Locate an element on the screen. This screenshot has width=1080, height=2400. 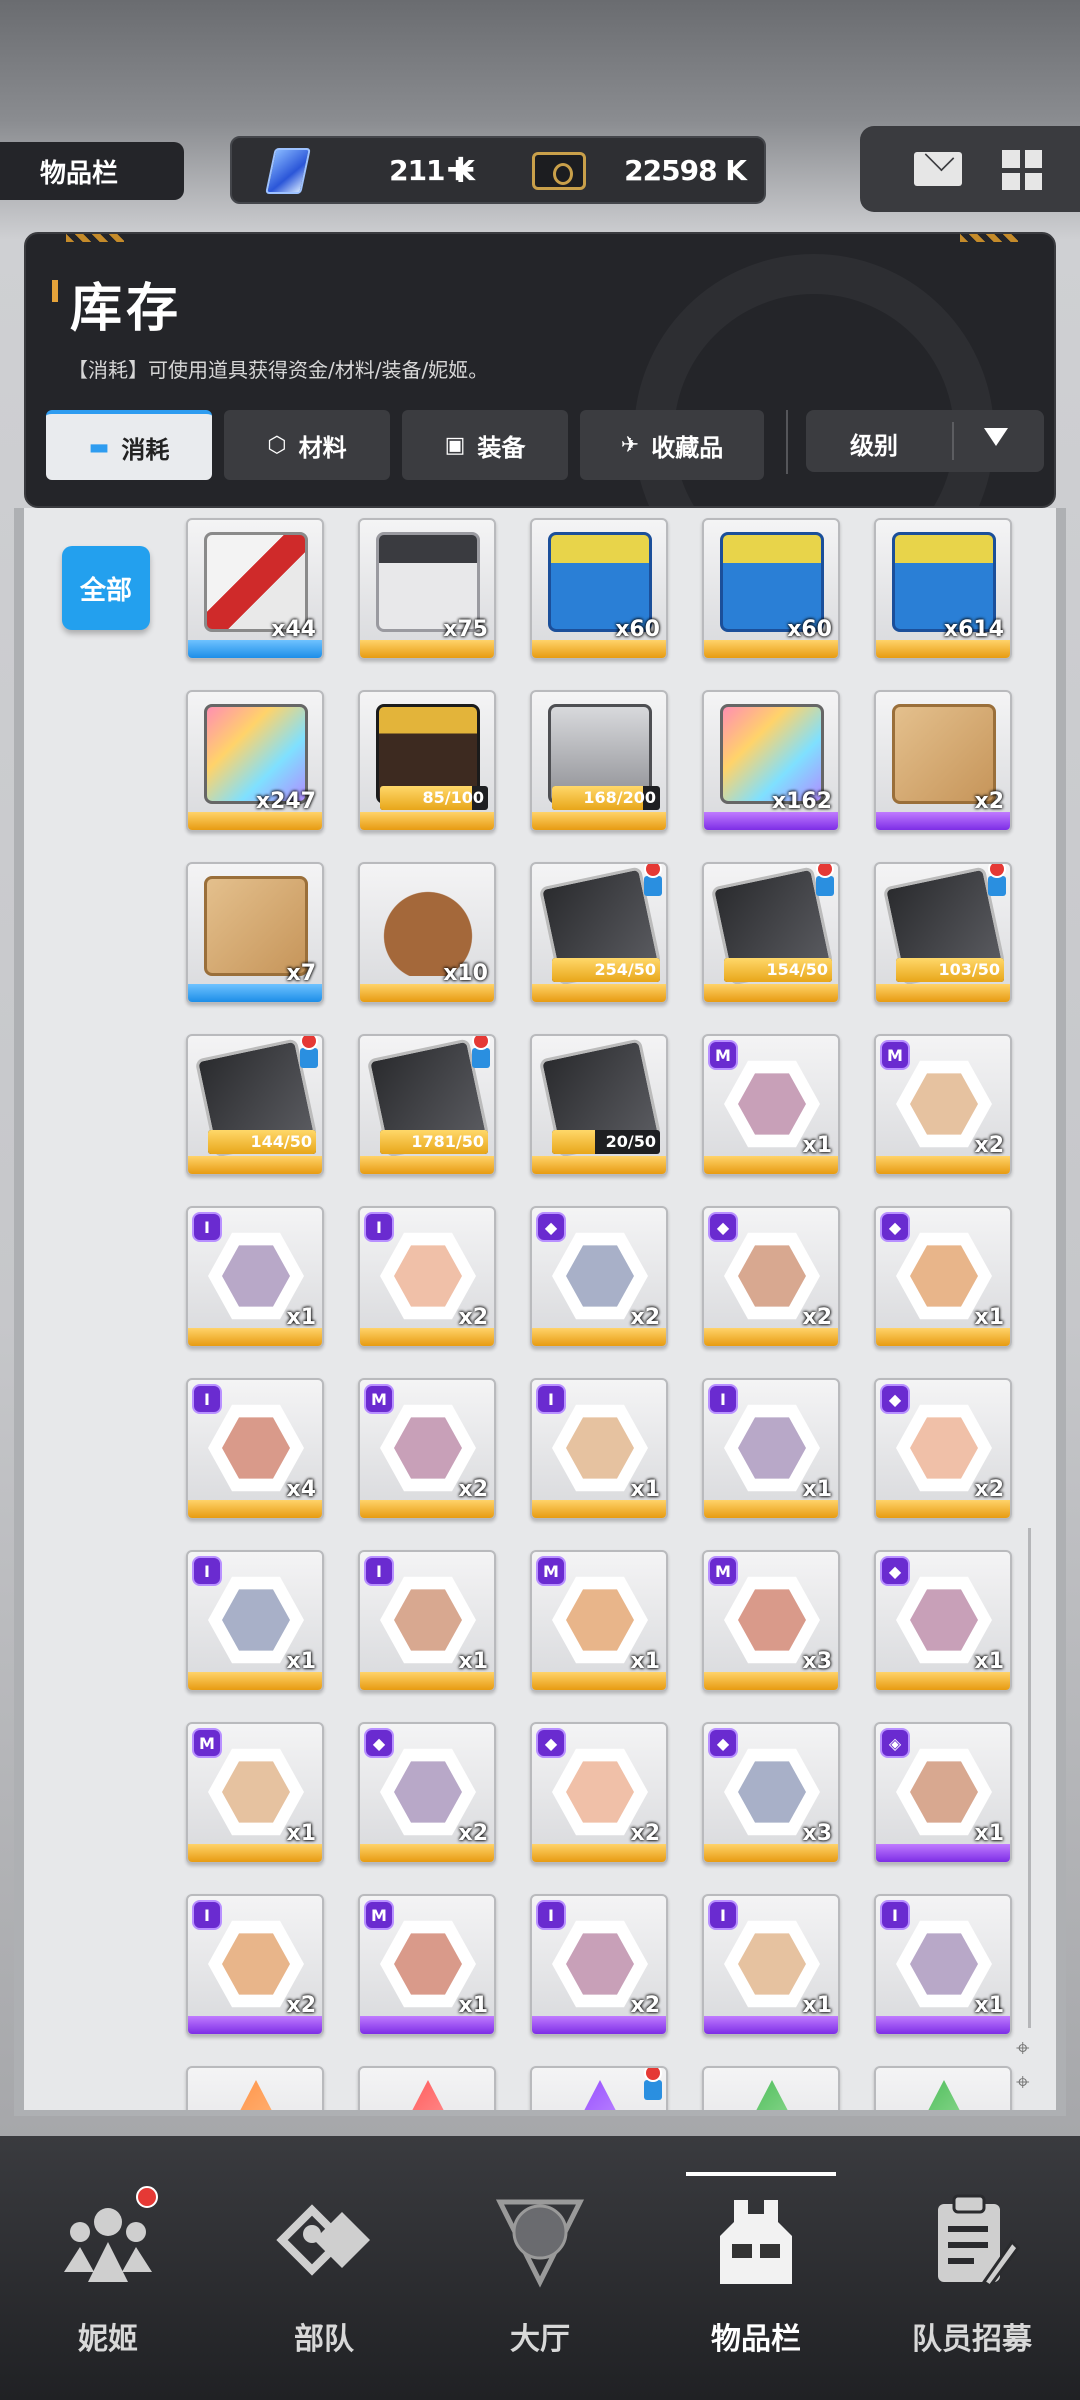
nav-squad: 部队 is located at coordinates (324, 2268).